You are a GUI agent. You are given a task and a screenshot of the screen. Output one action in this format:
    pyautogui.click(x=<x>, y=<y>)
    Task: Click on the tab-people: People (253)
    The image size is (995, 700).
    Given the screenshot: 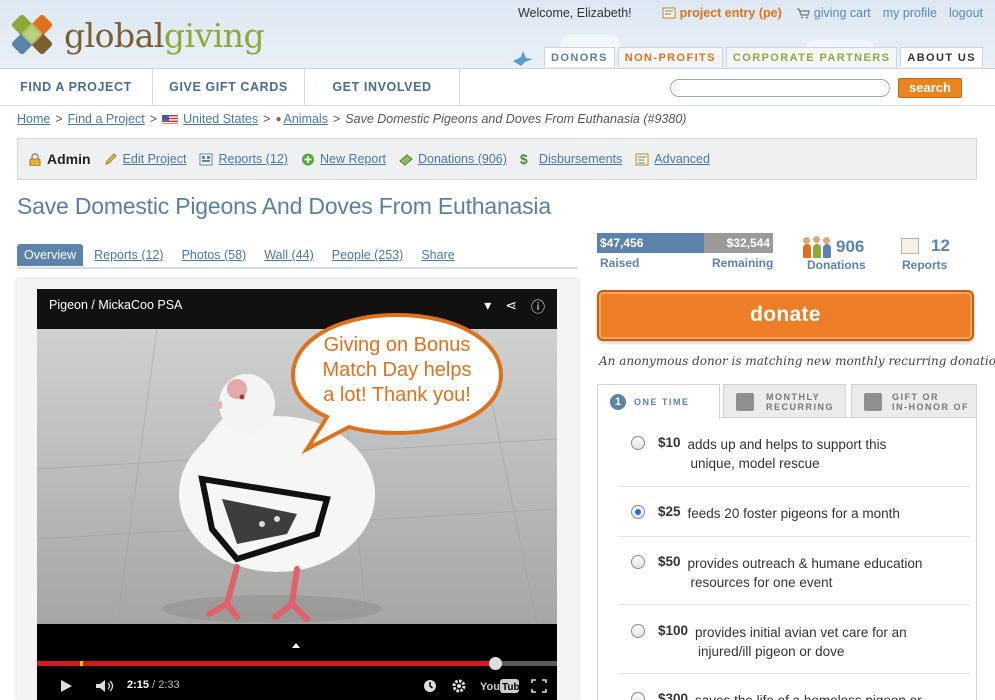 What is the action you would take?
    pyautogui.click(x=368, y=255)
    